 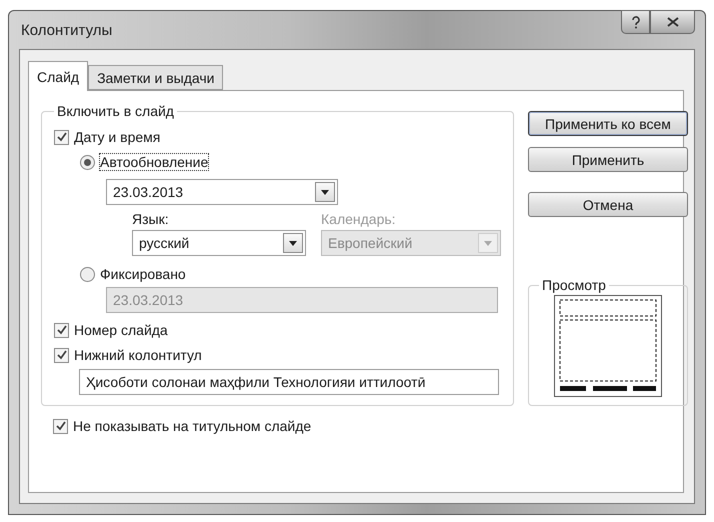 I want to click on checkbox-label: Не показывать на титульном слайде, so click(x=192, y=426).